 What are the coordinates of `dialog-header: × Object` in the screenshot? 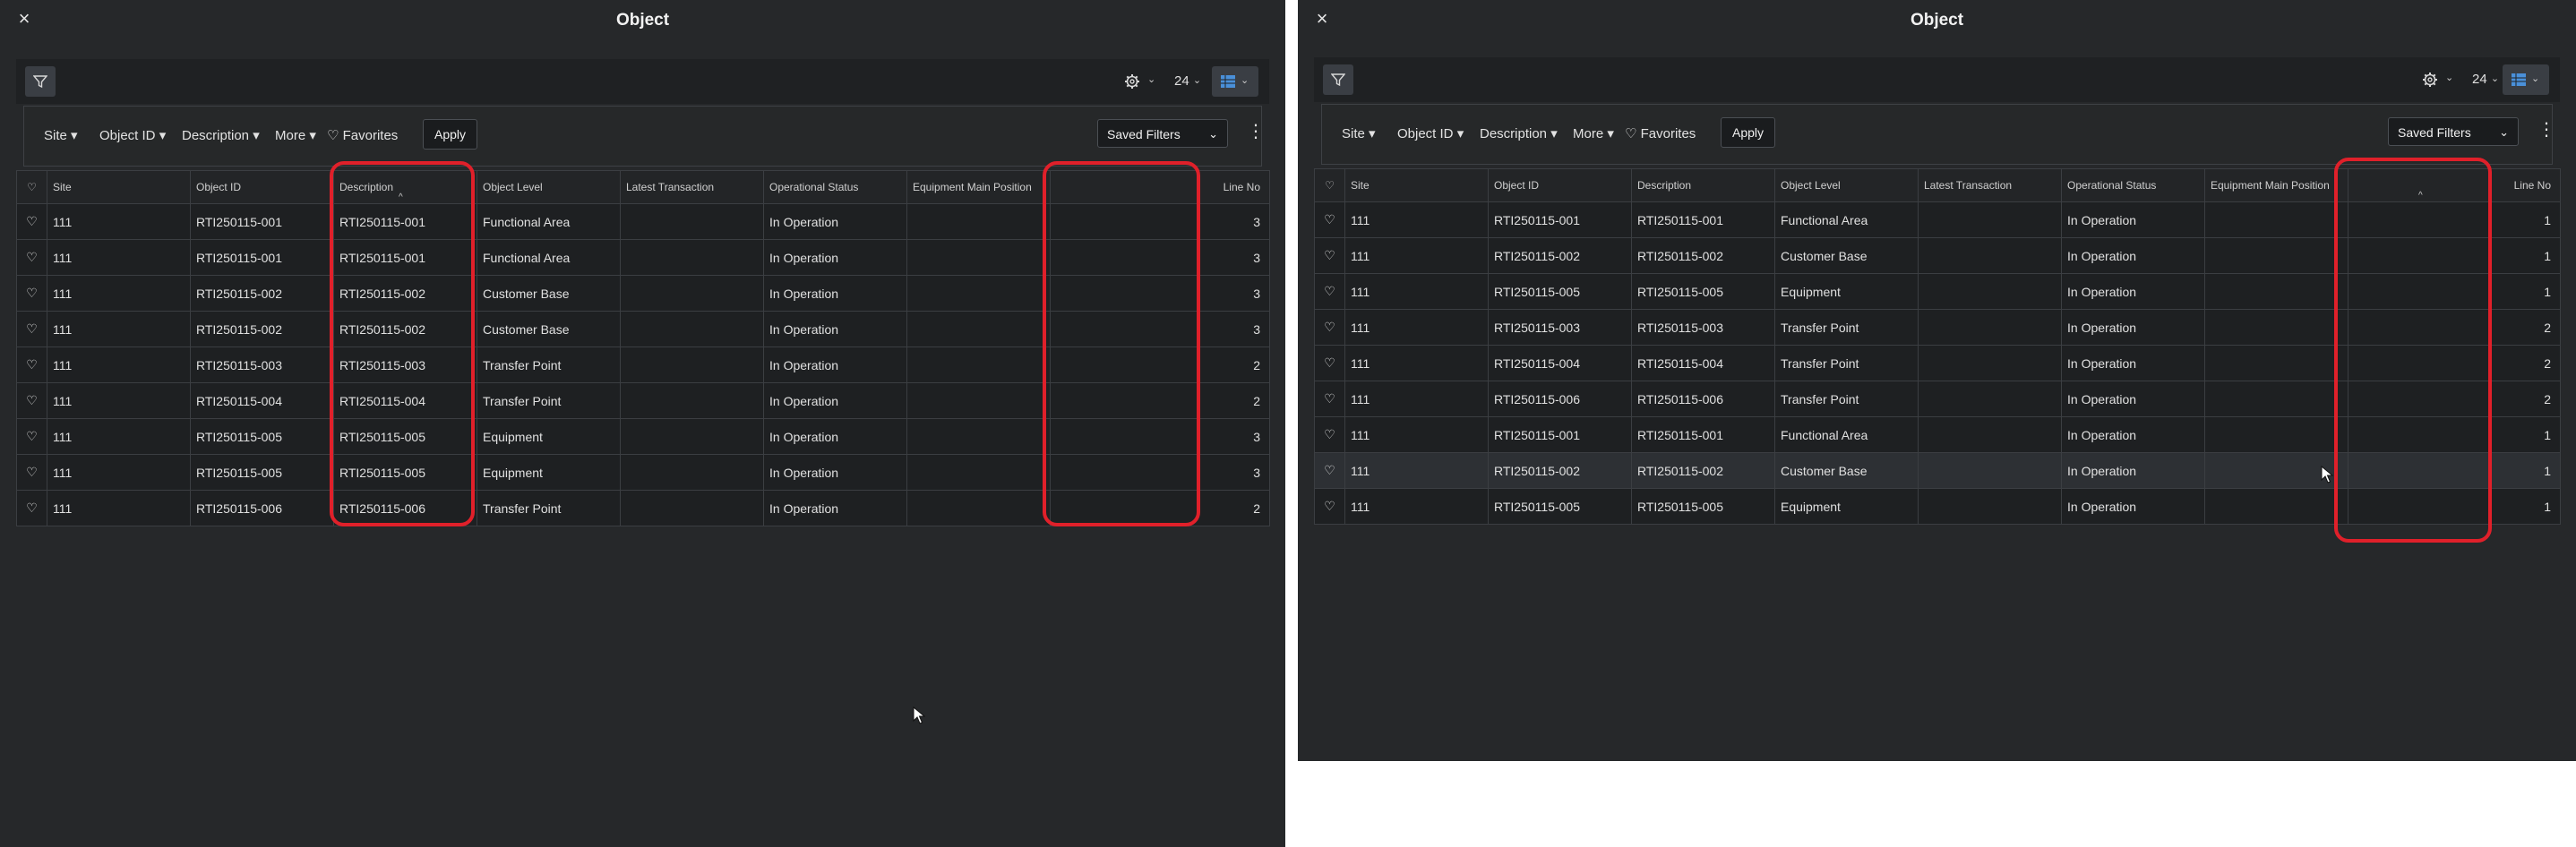 It's located at (1937, 21).